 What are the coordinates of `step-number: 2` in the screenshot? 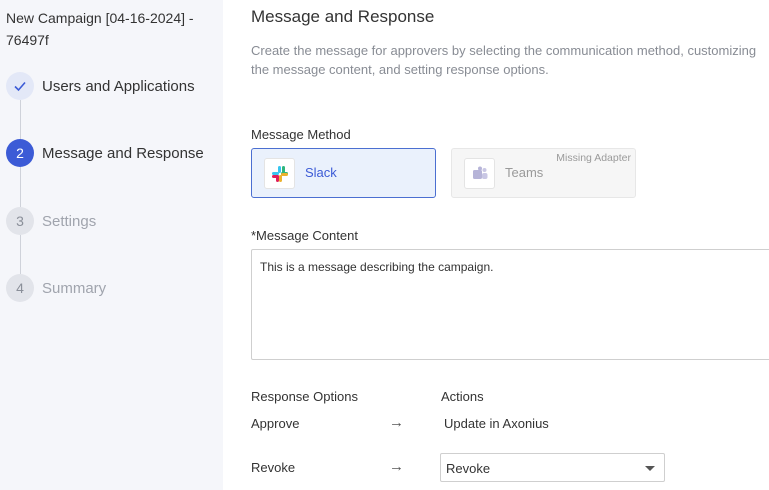 It's located at (20, 153).